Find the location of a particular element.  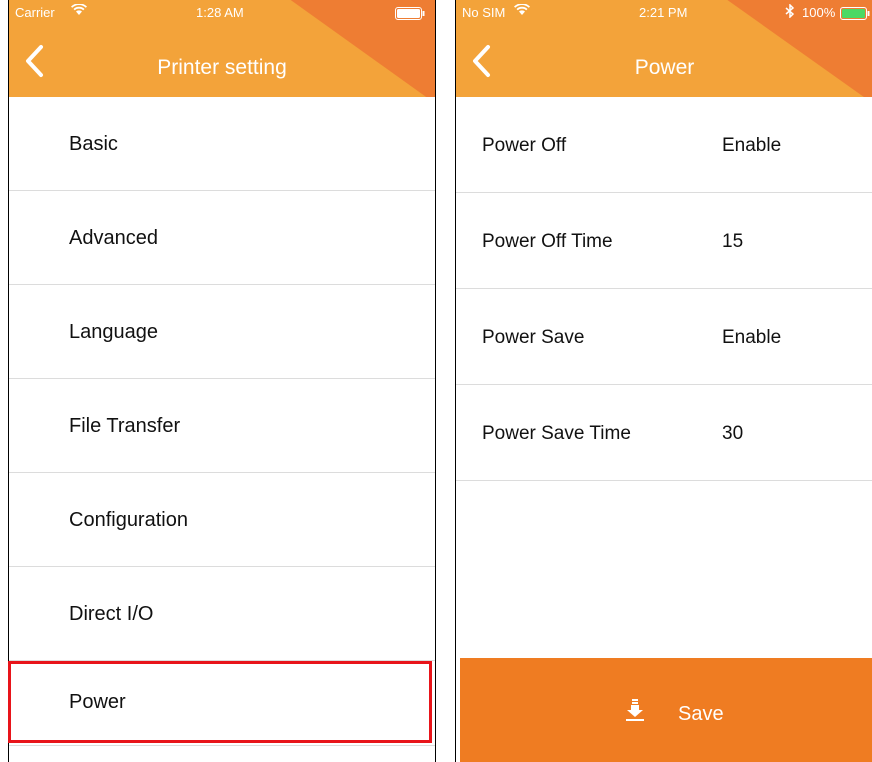

left-header: Carrier 1:28 AM Printer setting is located at coordinates (222, 48).